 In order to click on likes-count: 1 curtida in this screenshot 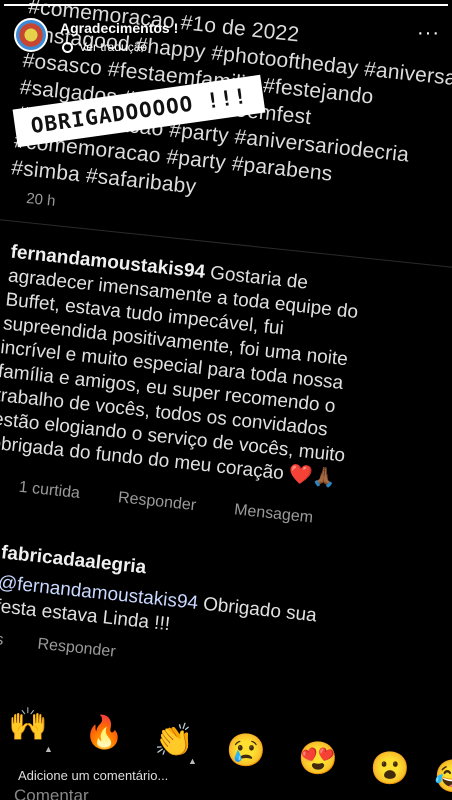, I will do `click(49, 490)`.